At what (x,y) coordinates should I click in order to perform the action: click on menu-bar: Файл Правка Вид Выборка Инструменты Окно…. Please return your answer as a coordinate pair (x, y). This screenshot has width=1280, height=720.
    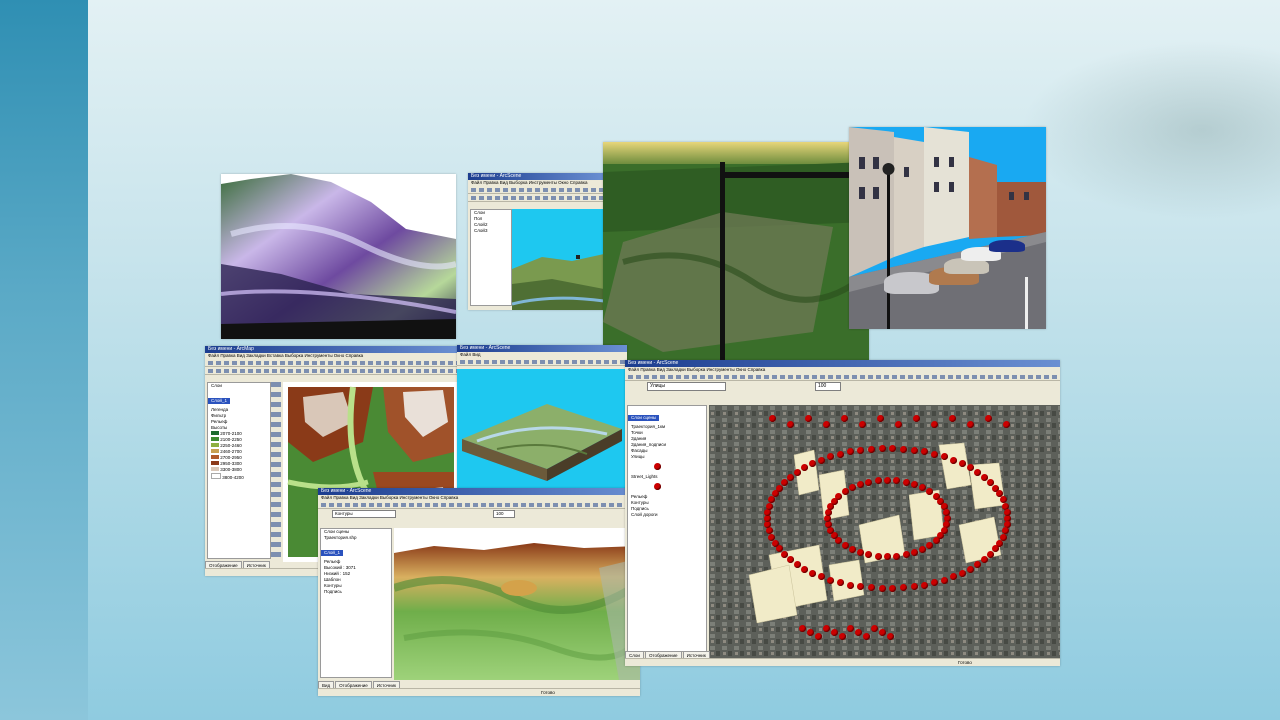
    Looking at the image, I should click on (536, 183).